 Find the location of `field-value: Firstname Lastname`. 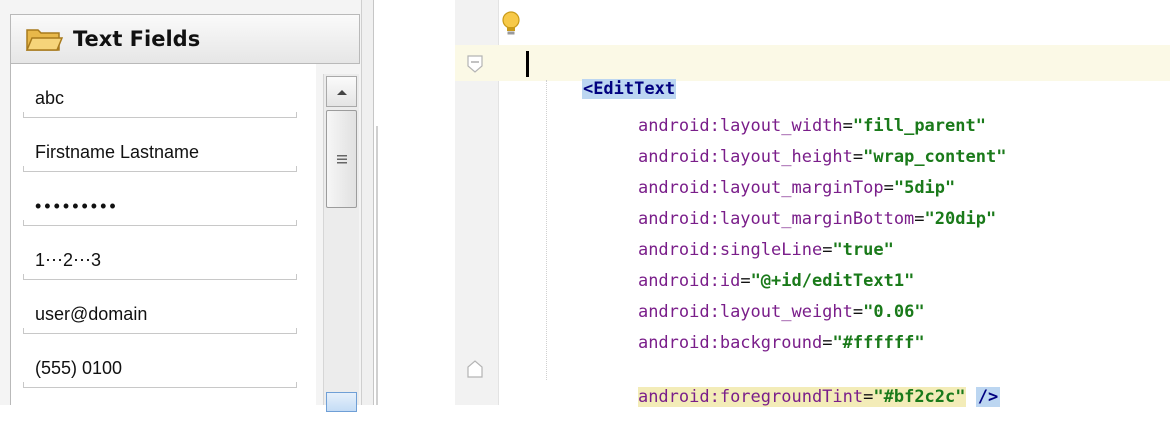

field-value: Firstname Lastname is located at coordinates (117, 152).